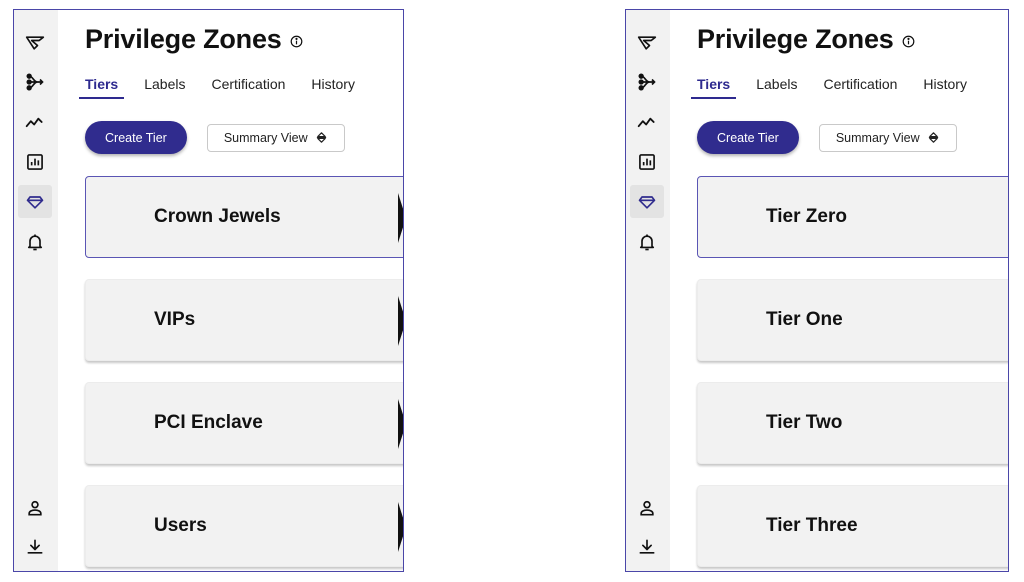 This screenshot has width=1024, height=582. What do you see at coordinates (208, 422) in the screenshot?
I see `tier-card-label: PCI Enclave` at bounding box center [208, 422].